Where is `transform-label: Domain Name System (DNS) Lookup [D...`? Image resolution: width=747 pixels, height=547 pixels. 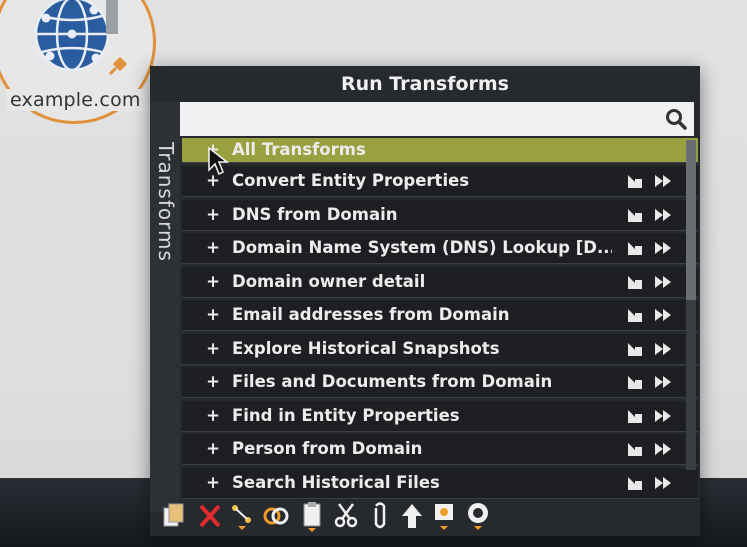 transform-label: Domain Name System (DNS) Lookup [D... is located at coordinates (422, 247).